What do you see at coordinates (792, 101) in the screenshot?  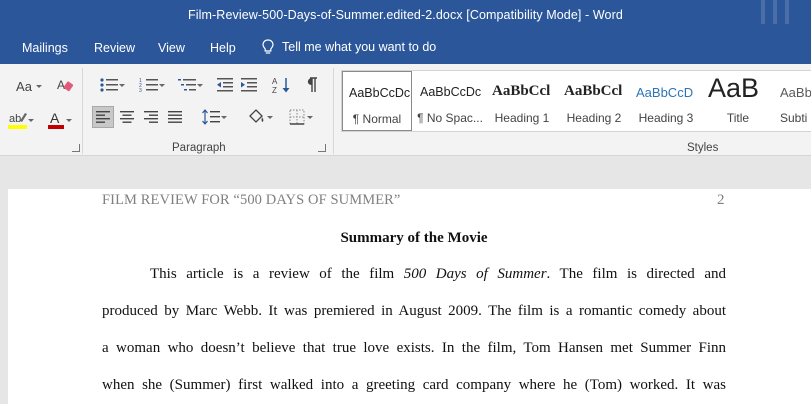 I see `style-subtitle: AaBb Subti` at bounding box center [792, 101].